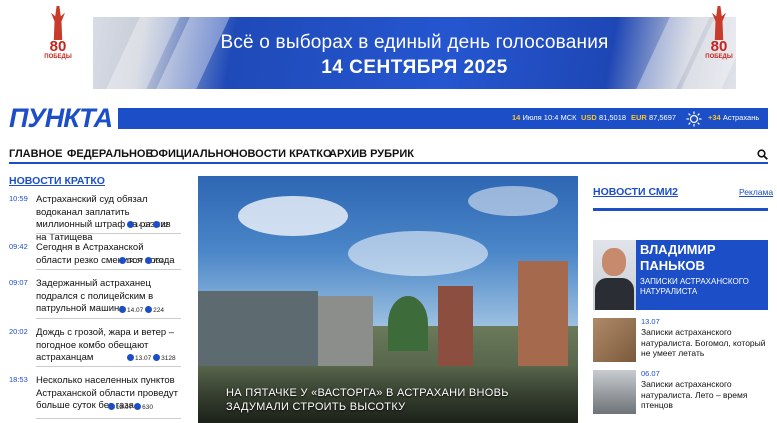 Image resolution: width=777 pixels, height=423 pixels. I want to click on weather: +34 Астрахань, so click(733, 117).